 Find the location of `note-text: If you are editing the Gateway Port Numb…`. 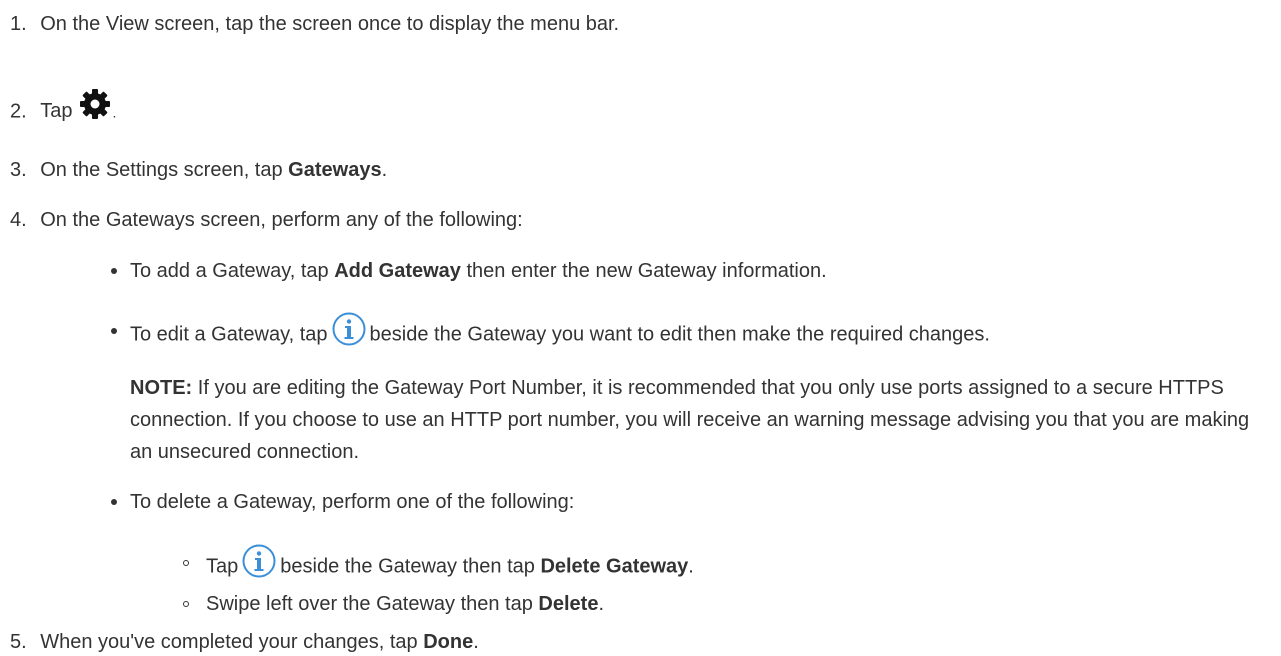

note-text: If you are editing the Gateway Port Numb… is located at coordinates (690, 420).